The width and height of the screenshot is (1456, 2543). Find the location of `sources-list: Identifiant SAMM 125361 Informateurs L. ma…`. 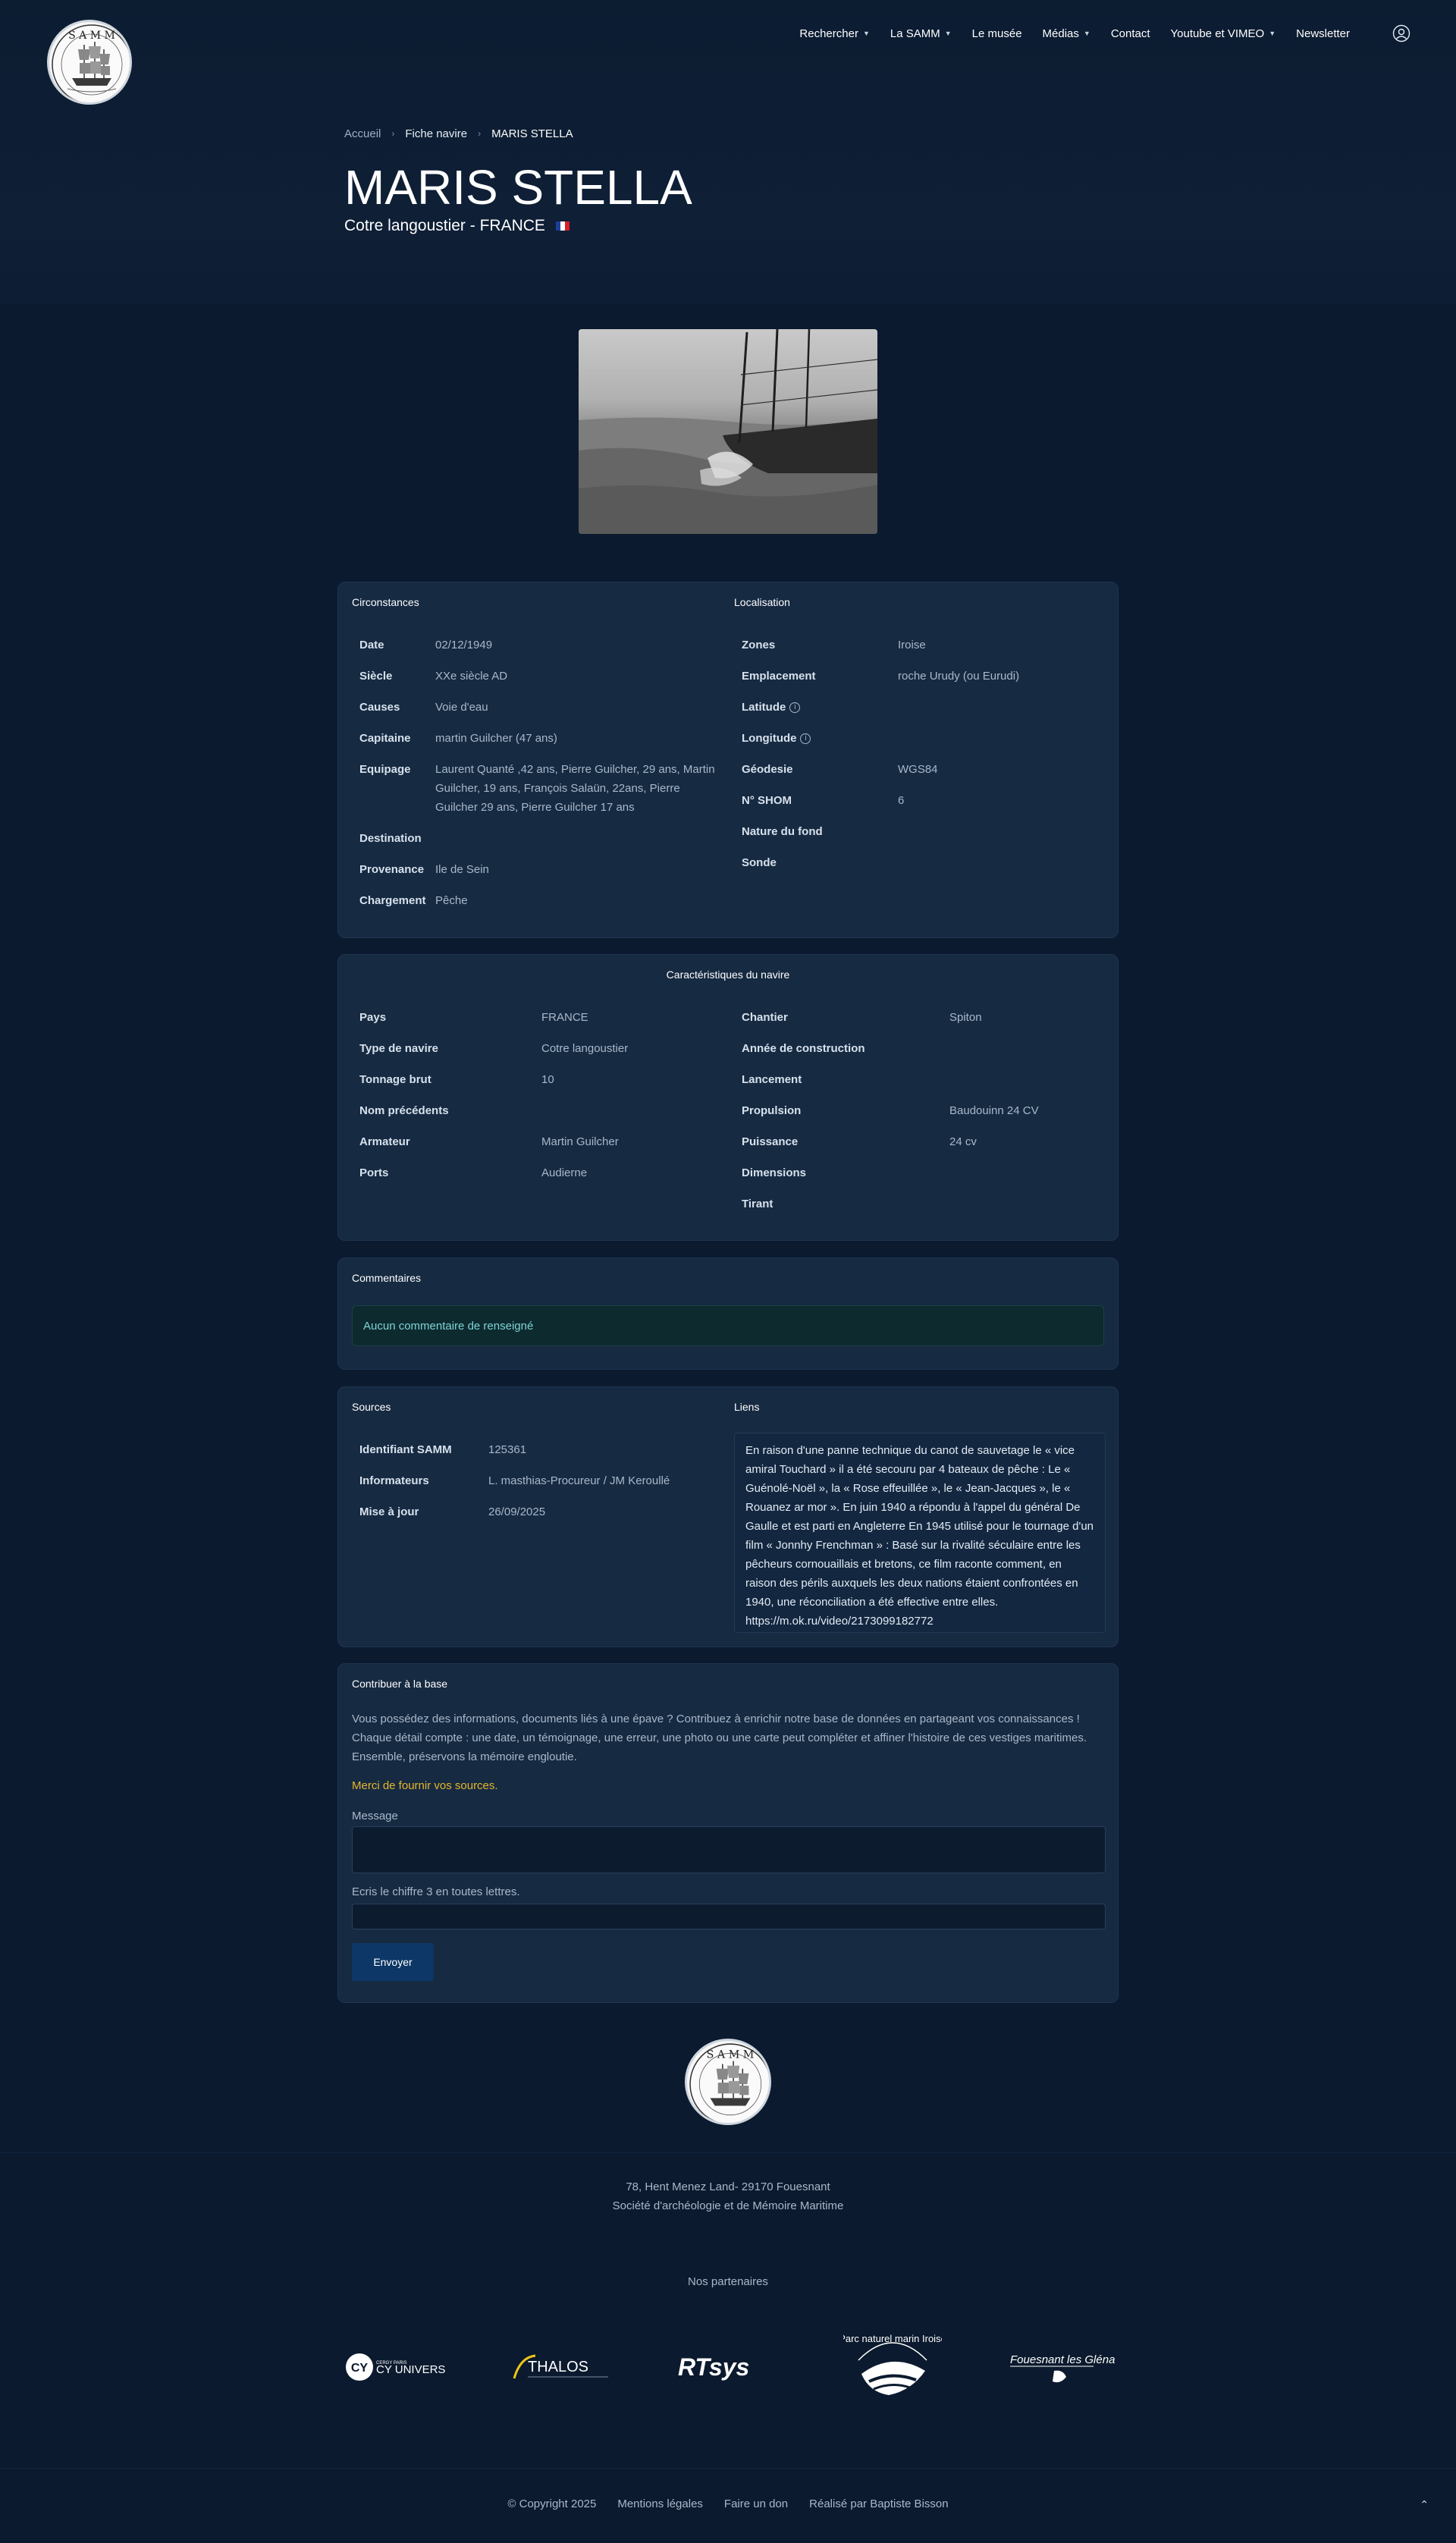

sources-list: Identifiant SAMM 125361 Informateurs L. ma… is located at coordinates (541, 1487).